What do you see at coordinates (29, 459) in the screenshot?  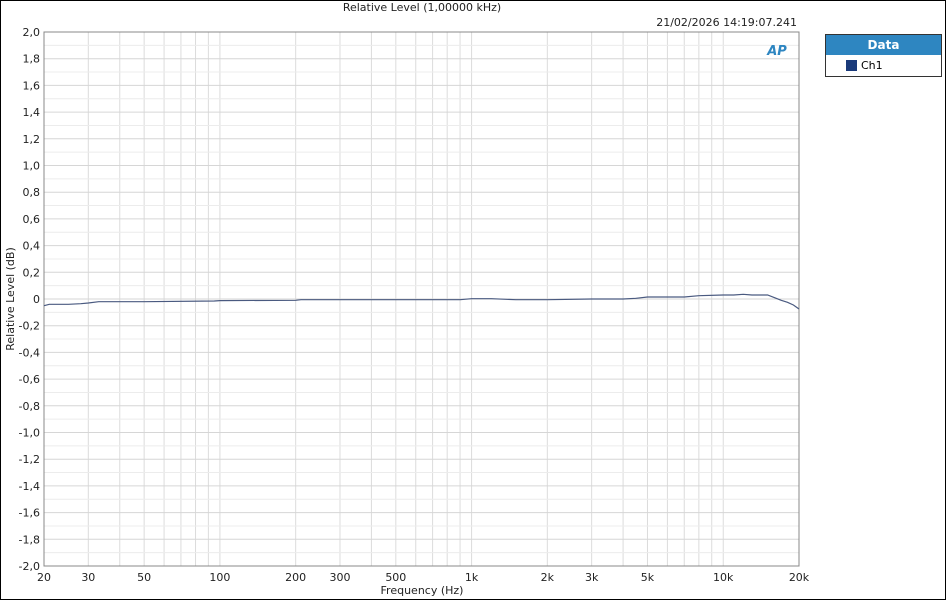 I see `y-tick-label: -1,2` at bounding box center [29, 459].